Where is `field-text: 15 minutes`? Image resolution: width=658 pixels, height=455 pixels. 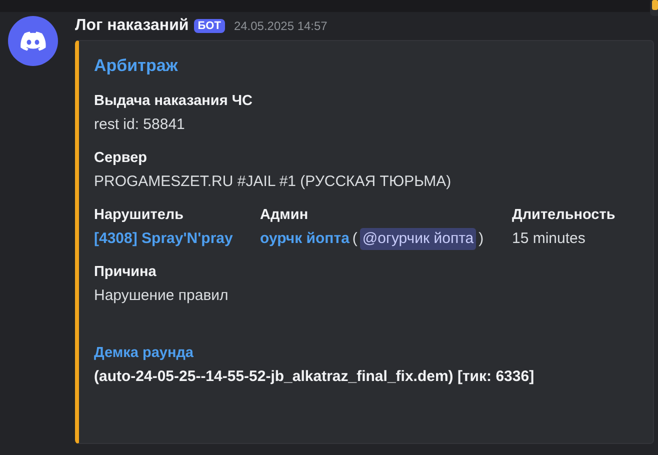
field-text: 15 minutes is located at coordinates (549, 239).